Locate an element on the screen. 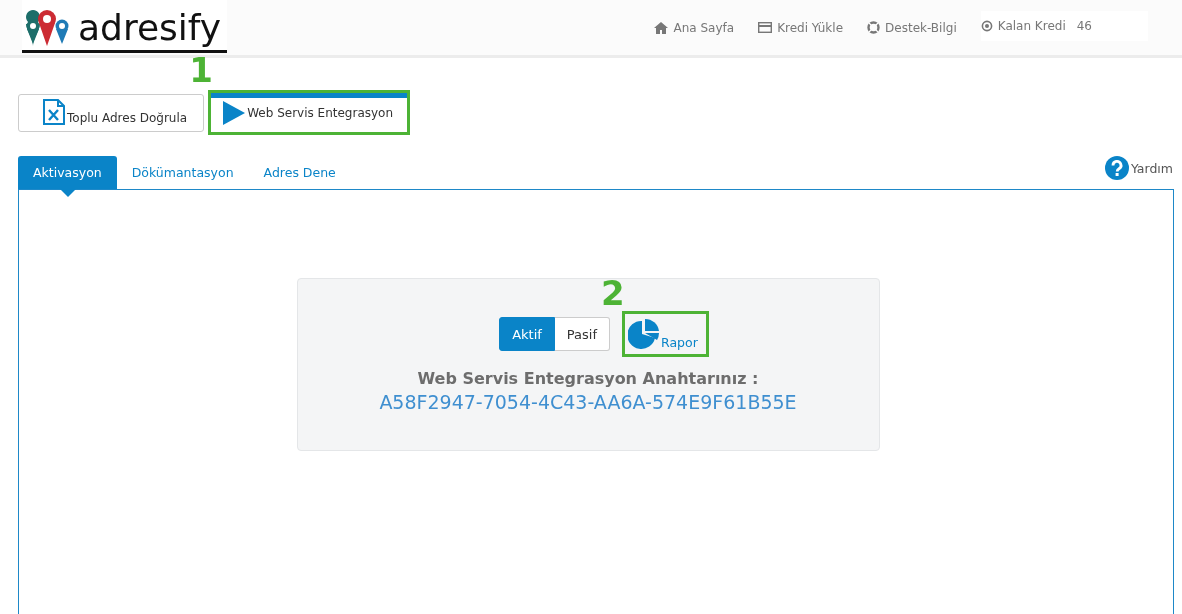 Image resolution: width=1182 pixels, height=614 pixels. logo: adresify is located at coordinates (125, 26).